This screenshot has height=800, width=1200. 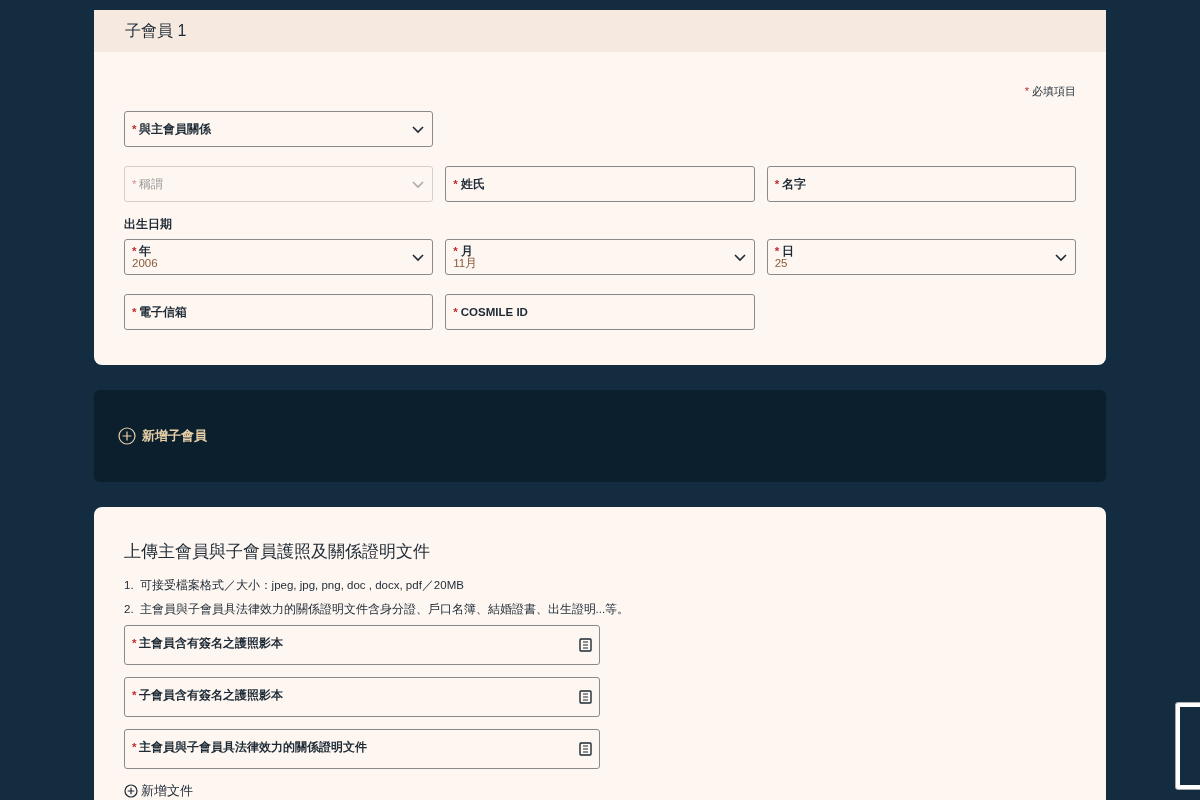 What do you see at coordinates (279, 257) in the screenshot?
I see `select-field: * 年 2006` at bounding box center [279, 257].